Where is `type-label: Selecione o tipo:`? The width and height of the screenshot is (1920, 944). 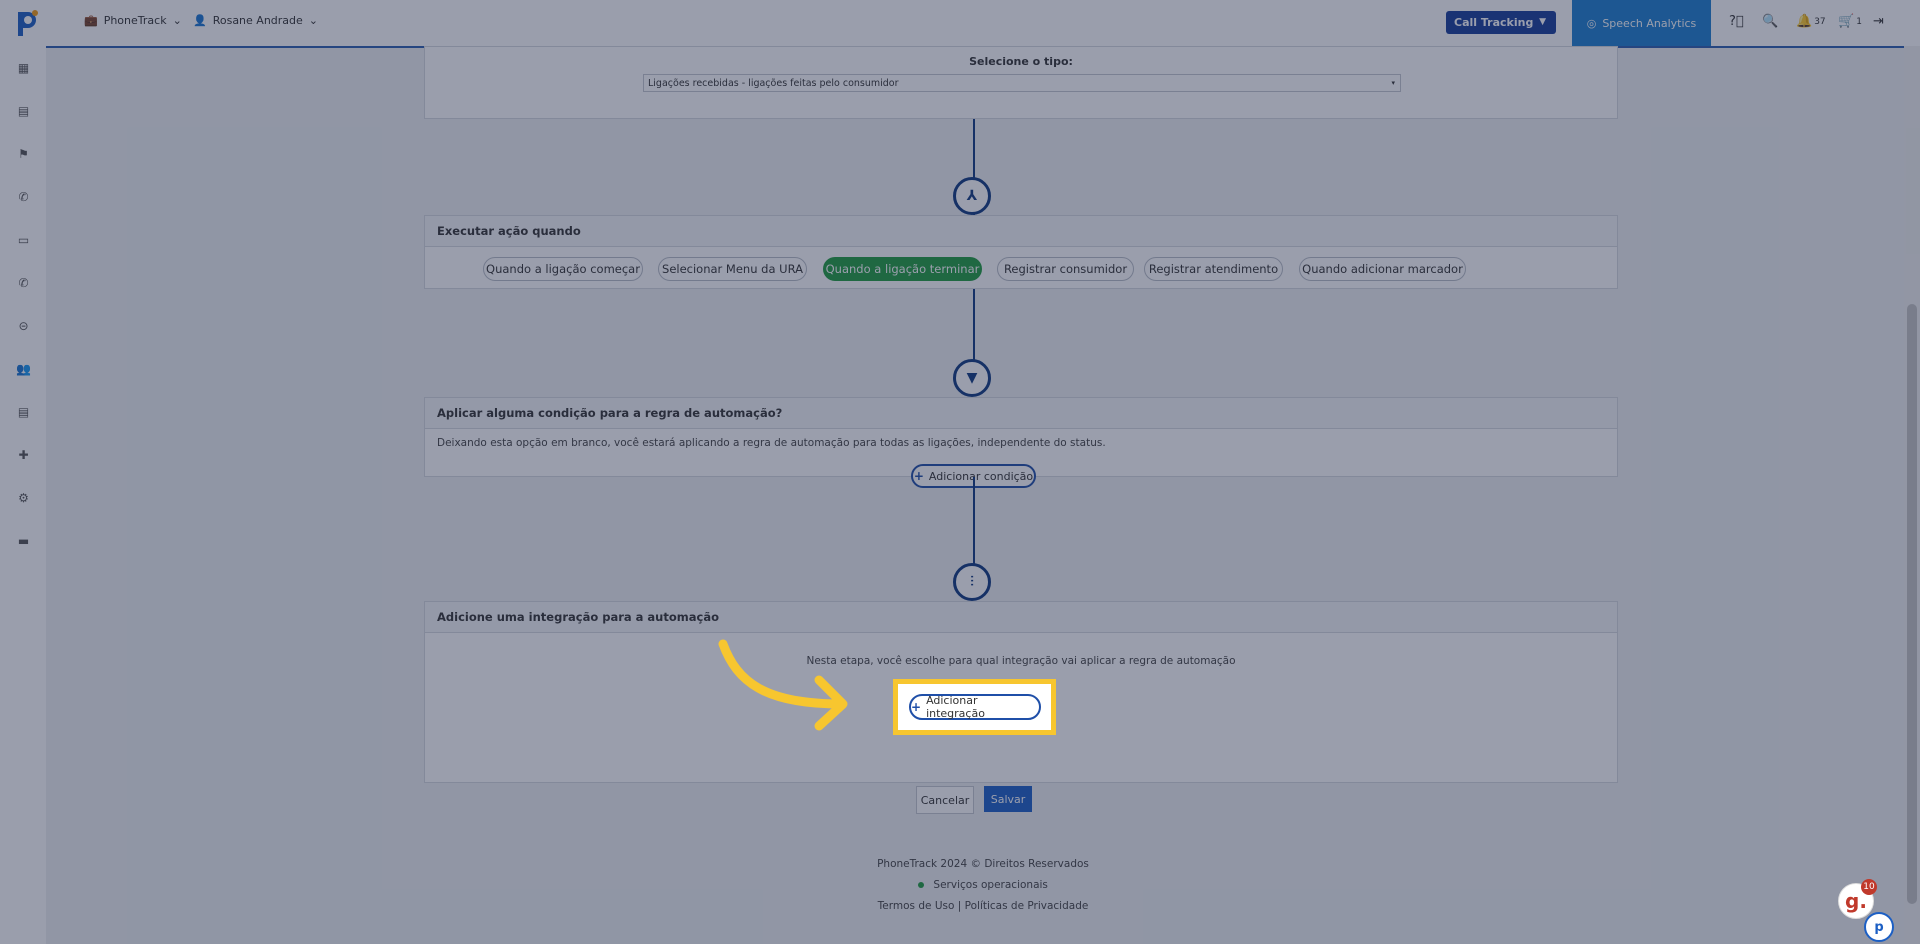
type-label: Selecione o tipo: is located at coordinates (1021, 61).